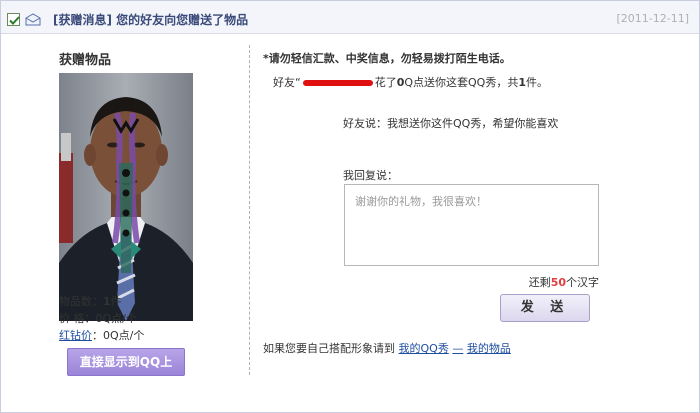 The height and width of the screenshot is (413, 700). I want to click on item-count: 物品数：1件, so click(90, 301).